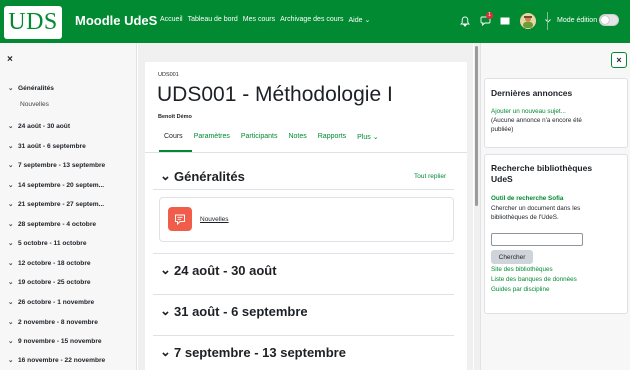 This screenshot has height=370, width=630. What do you see at coordinates (171, 20) in the screenshot?
I see `nav-accueil: Accueil` at bounding box center [171, 20].